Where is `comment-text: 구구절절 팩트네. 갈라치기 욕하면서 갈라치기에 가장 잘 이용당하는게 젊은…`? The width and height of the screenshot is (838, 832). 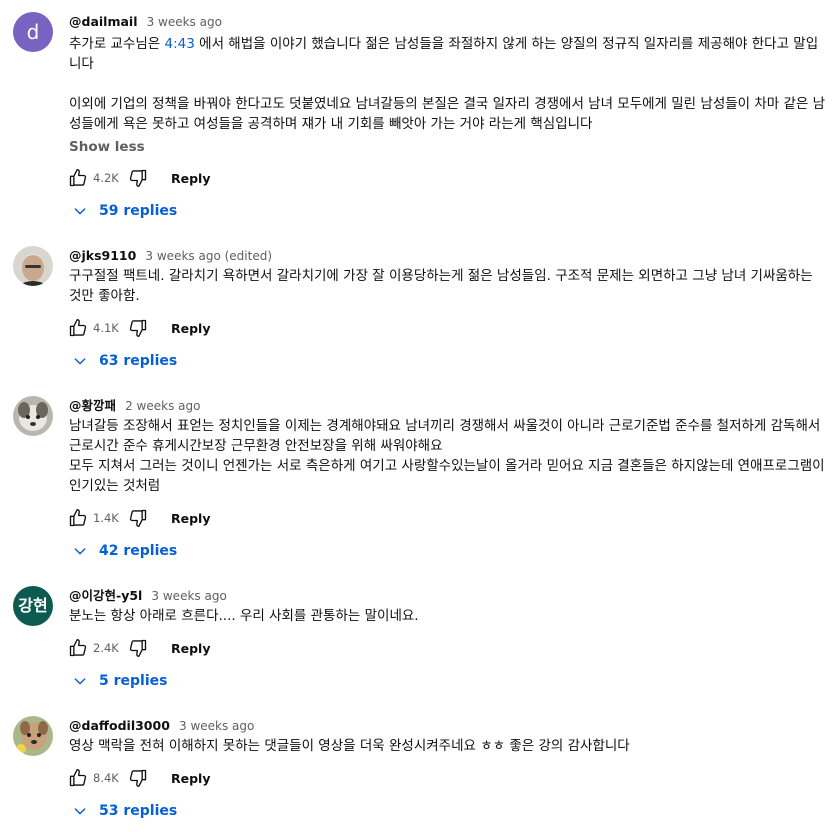
comment-text: 구구절절 팩트네. 갈라치기 욕하면서 갈라치기에 가장 잘 이용당하는게 젊은… is located at coordinates (441, 286).